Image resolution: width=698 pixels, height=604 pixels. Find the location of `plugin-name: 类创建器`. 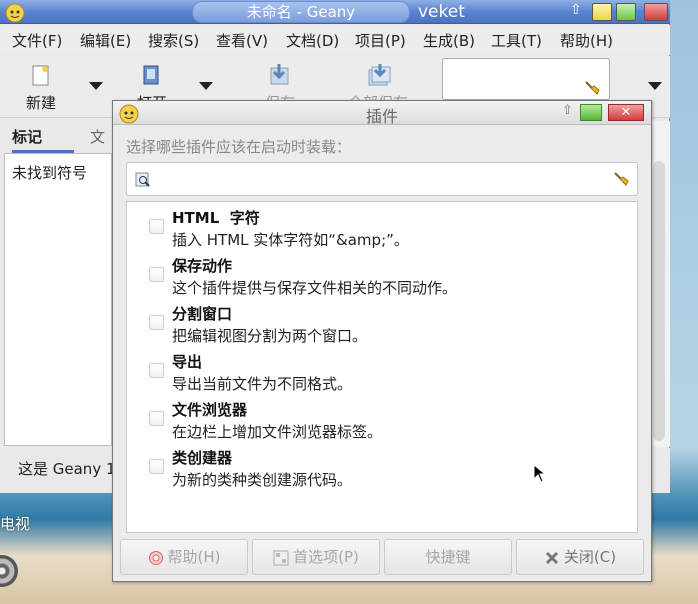

plugin-name: 类创建器 is located at coordinates (202, 458).